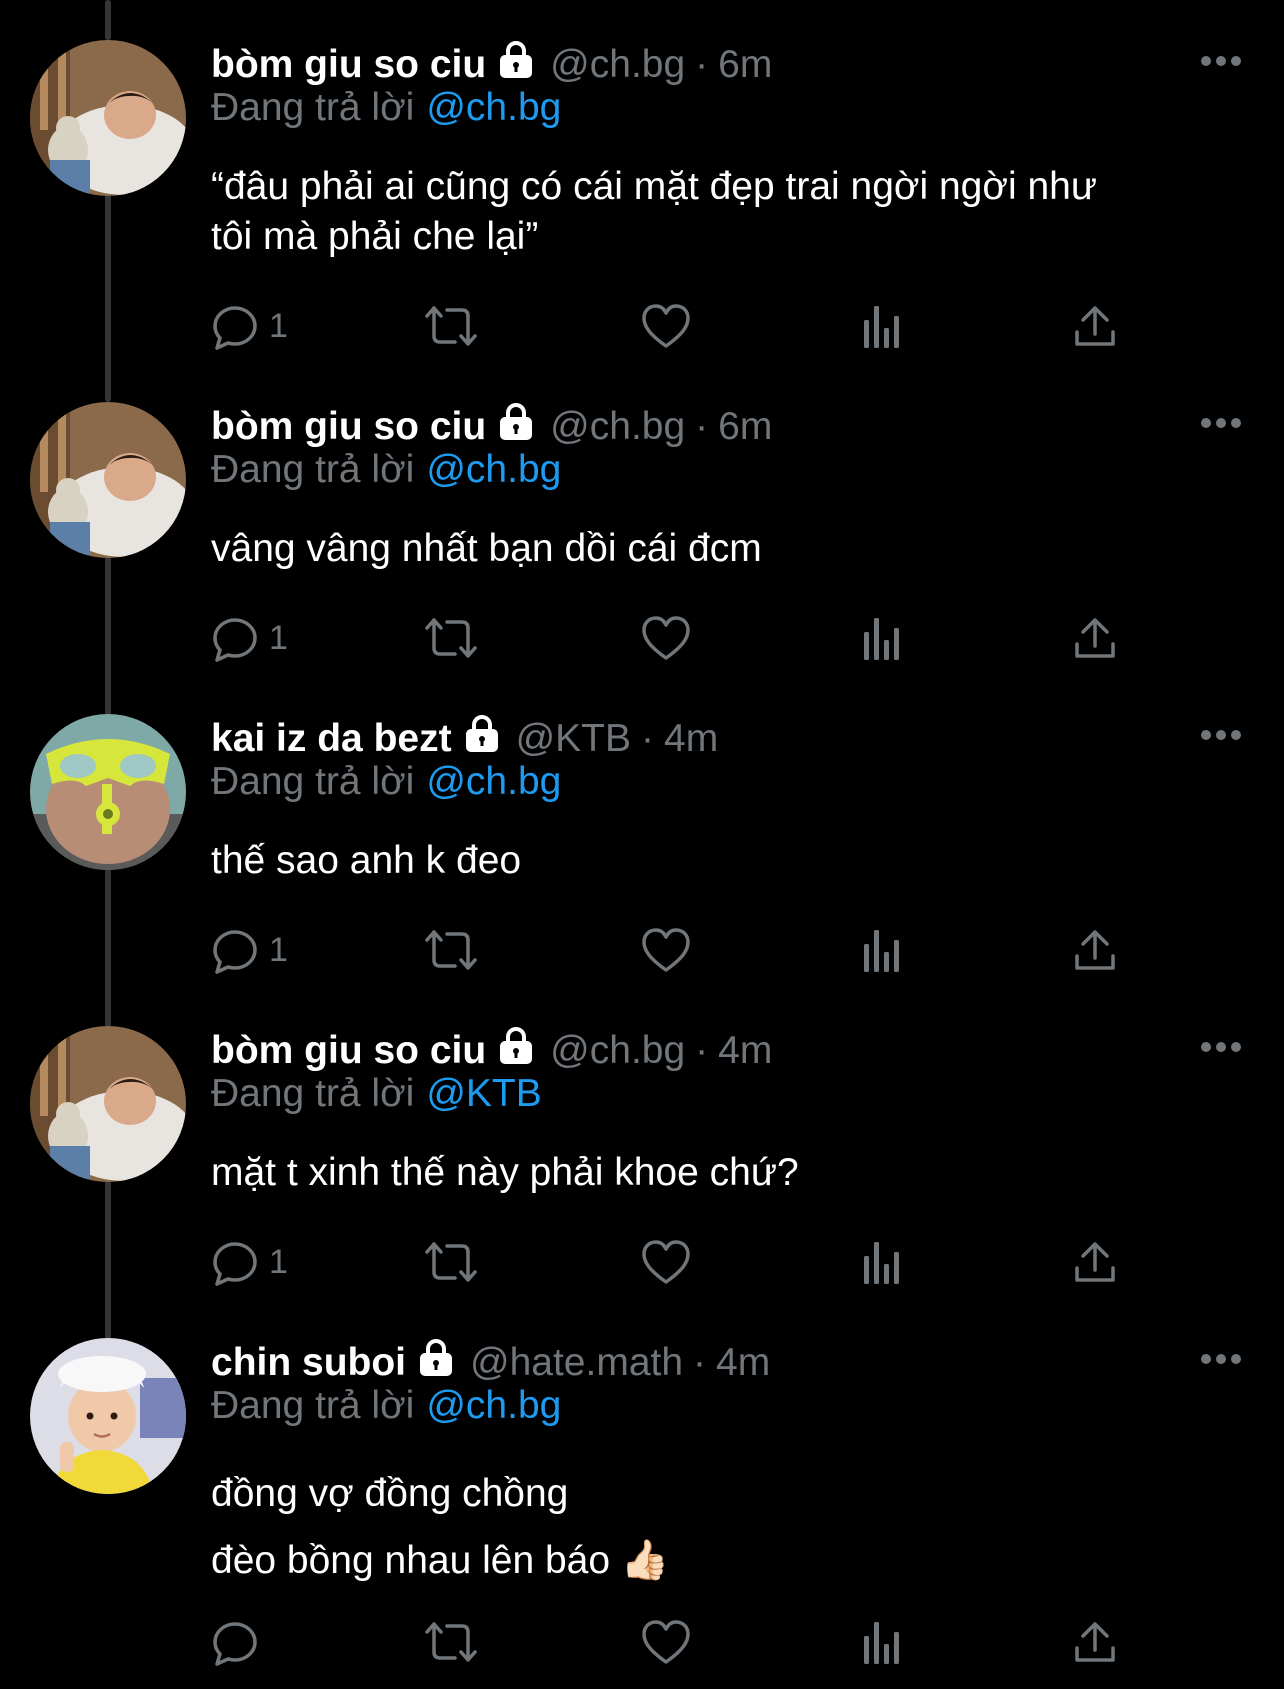 This screenshot has height=1689, width=1284. I want to click on tweet-header: chin suboi @hate.math · 4m, so click(490, 1363).